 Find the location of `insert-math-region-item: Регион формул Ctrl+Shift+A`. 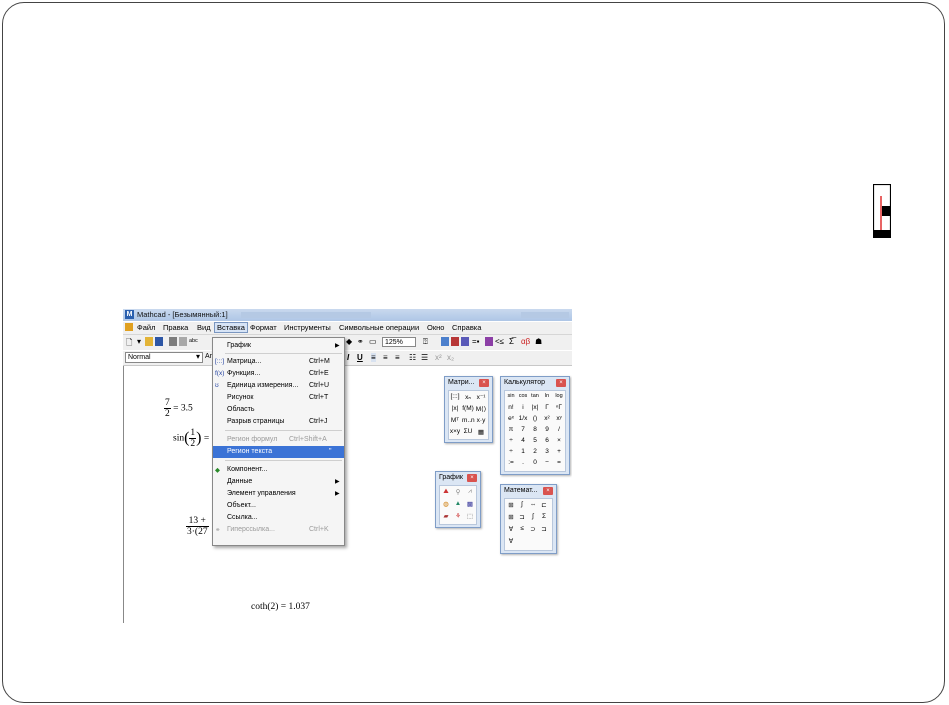

insert-math-region-item: Регион формул Ctrl+Shift+A is located at coordinates (278, 440).